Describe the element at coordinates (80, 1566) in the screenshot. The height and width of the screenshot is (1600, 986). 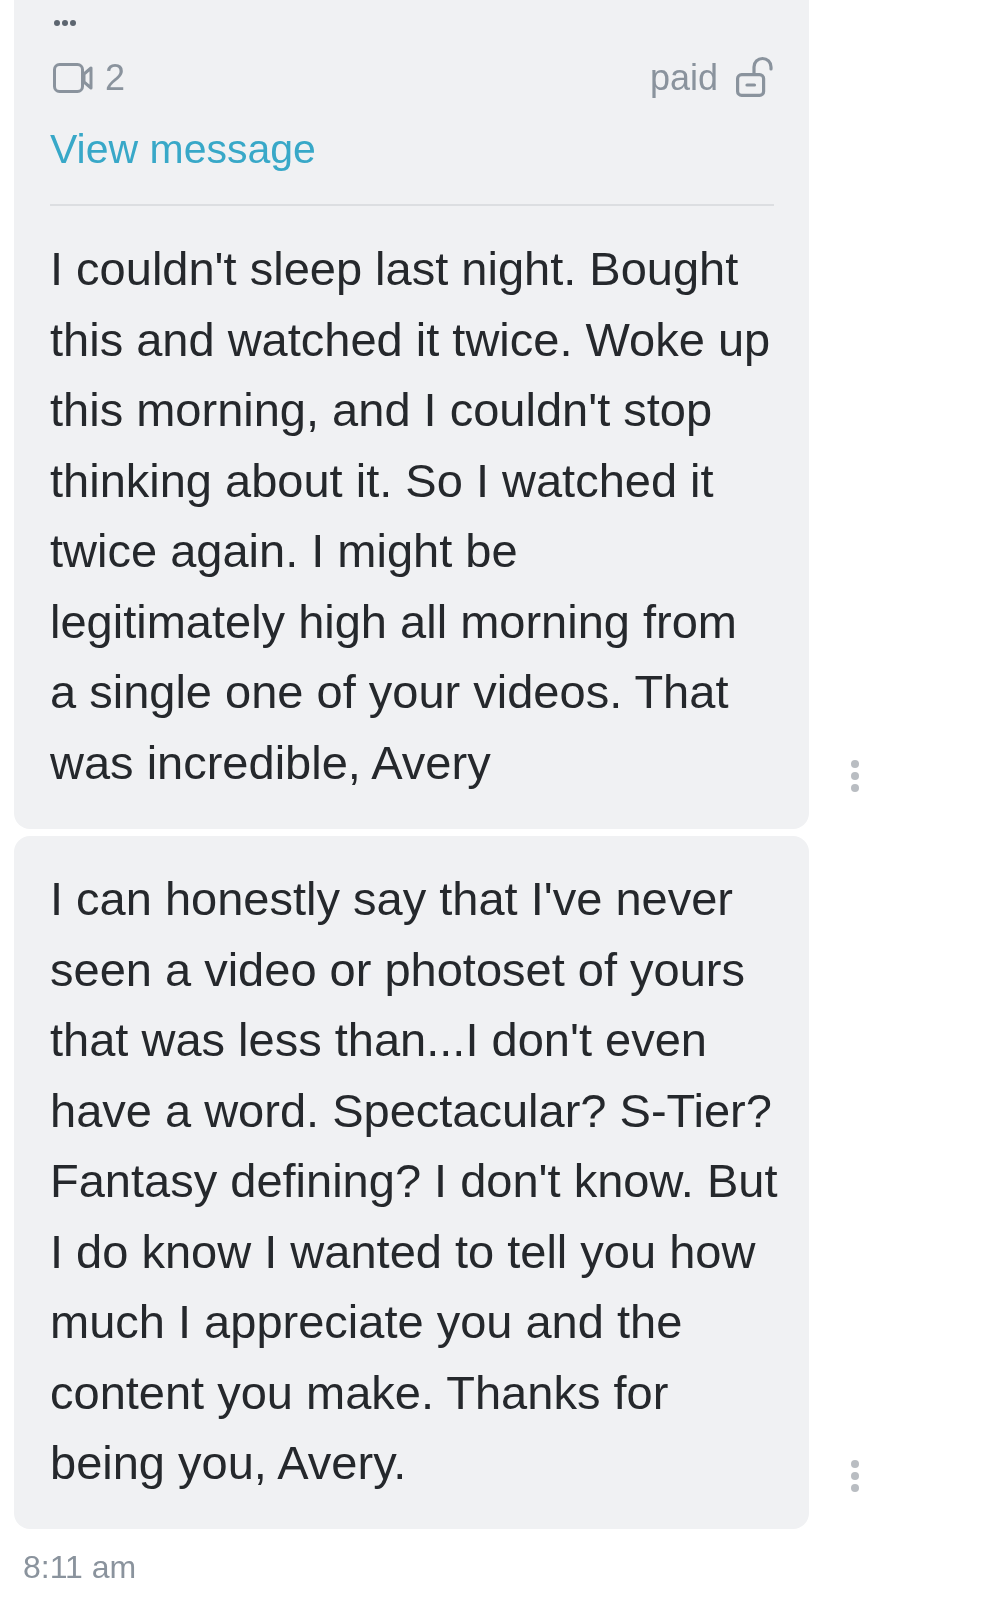
I see `message-time: 8:11 am` at that location.